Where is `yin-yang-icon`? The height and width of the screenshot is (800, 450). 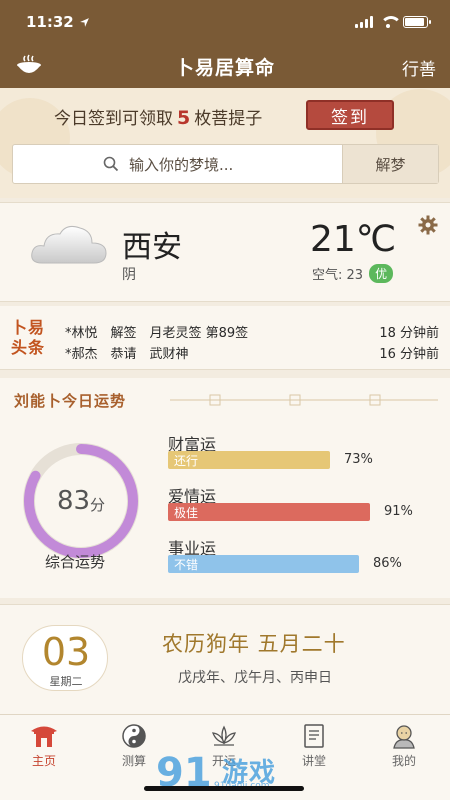 yin-yang-icon is located at coordinates (134, 736).